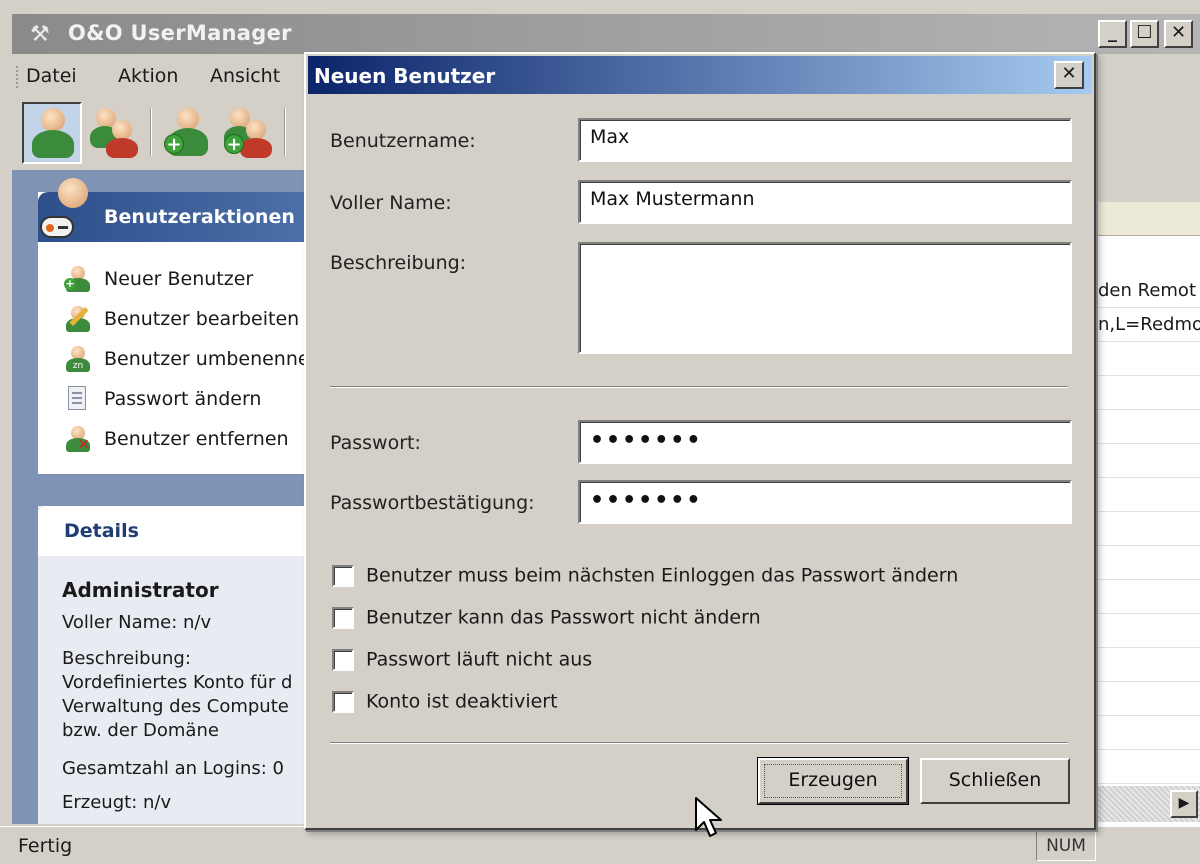 The image size is (1200, 864). Describe the element at coordinates (17, 77) in the screenshot. I see `menubar-grip` at that location.